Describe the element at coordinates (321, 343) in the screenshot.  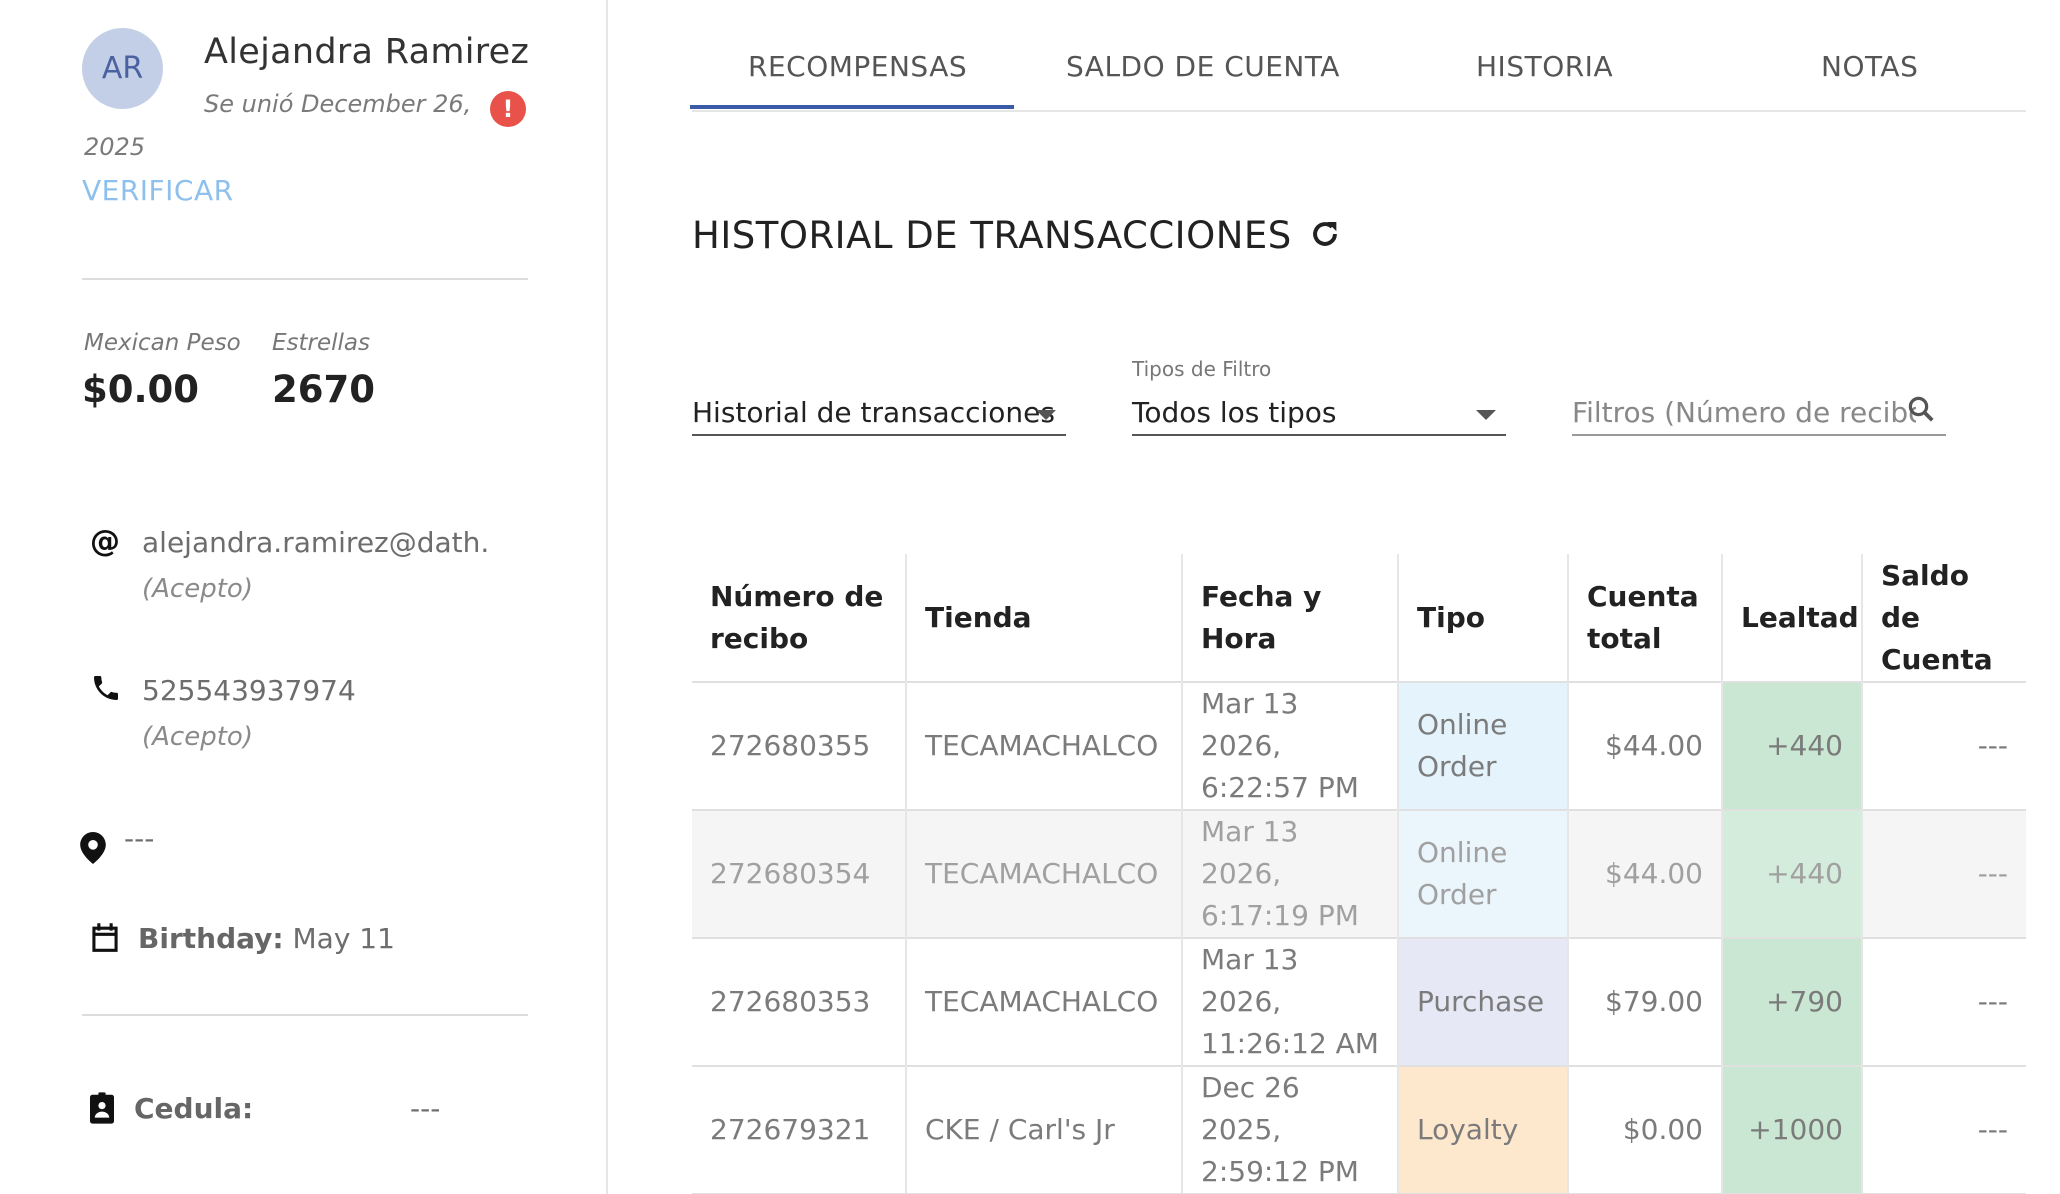
I see `stars-label: Estrellas` at that location.